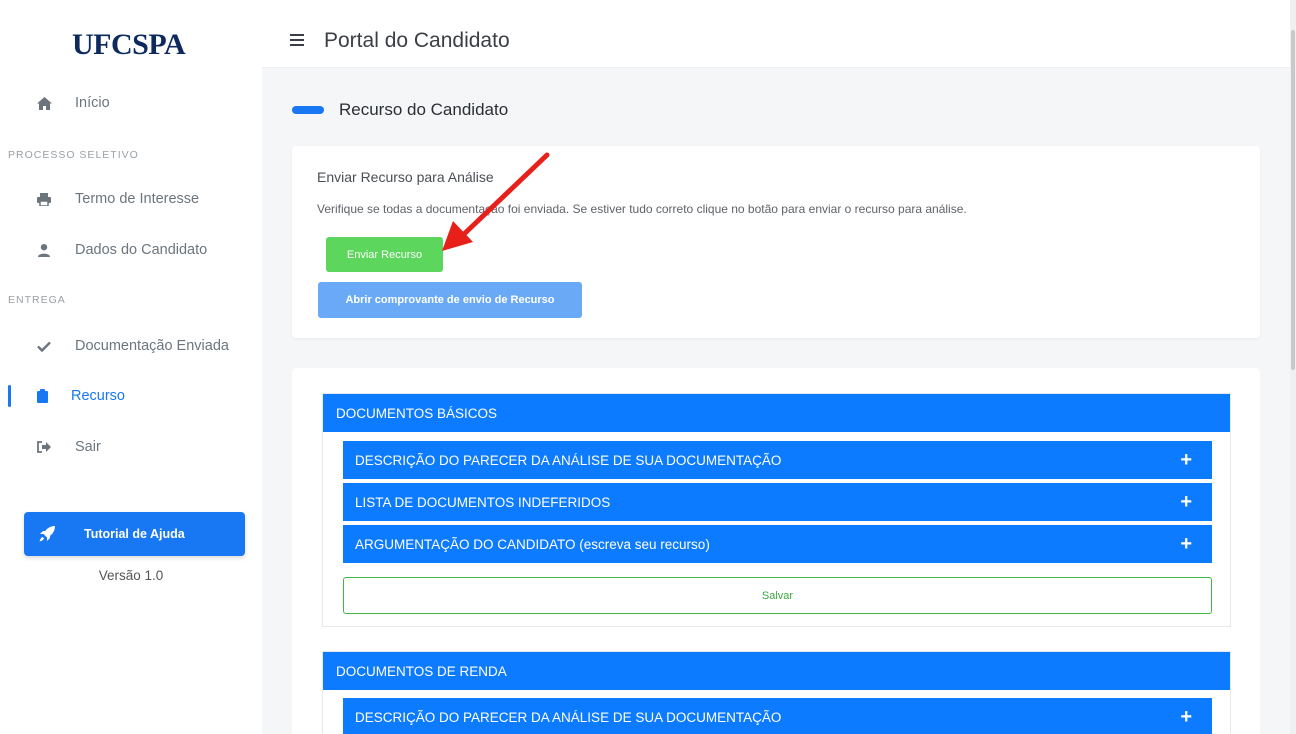 This screenshot has height=734, width=1296. What do you see at coordinates (777, 502) in the screenshot?
I see `accordion-row-indeferidos: LISTA DE DOCUMENTOS INDEFERIDOS +` at bounding box center [777, 502].